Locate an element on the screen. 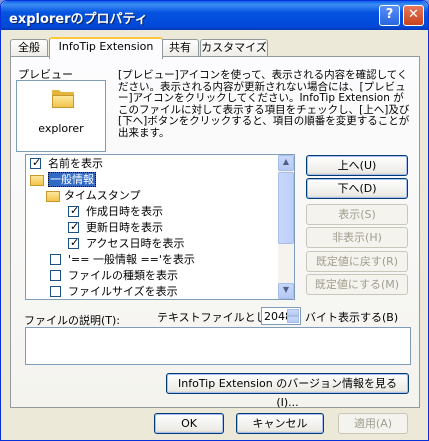 The image size is (429, 441). set-default-button: 既定値にする(M) is located at coordinates (357, 284).